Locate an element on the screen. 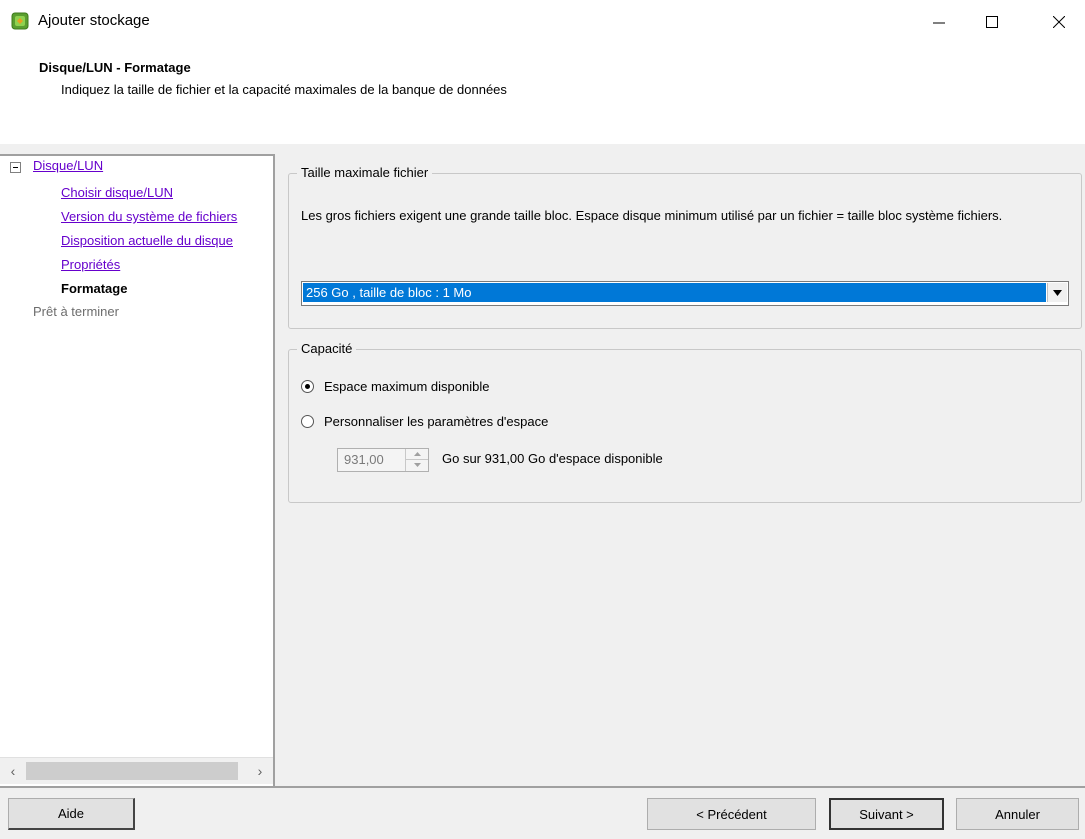 The height and width of the screenshot is (839, 1085). minimize-button is located at coordinates (939, 22).